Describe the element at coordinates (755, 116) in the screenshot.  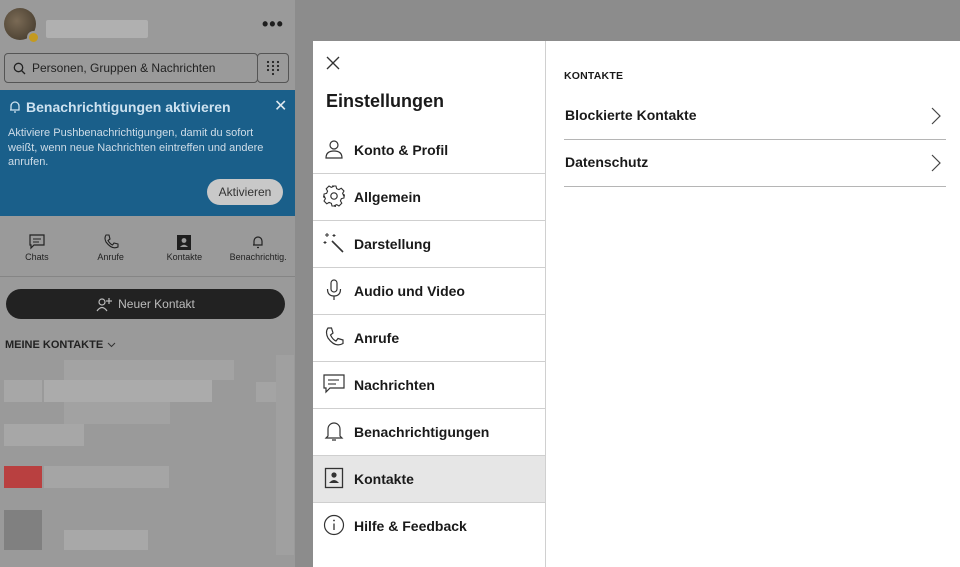
I see `blocked-contacts-row: Blockierte Kontakte` at that location.